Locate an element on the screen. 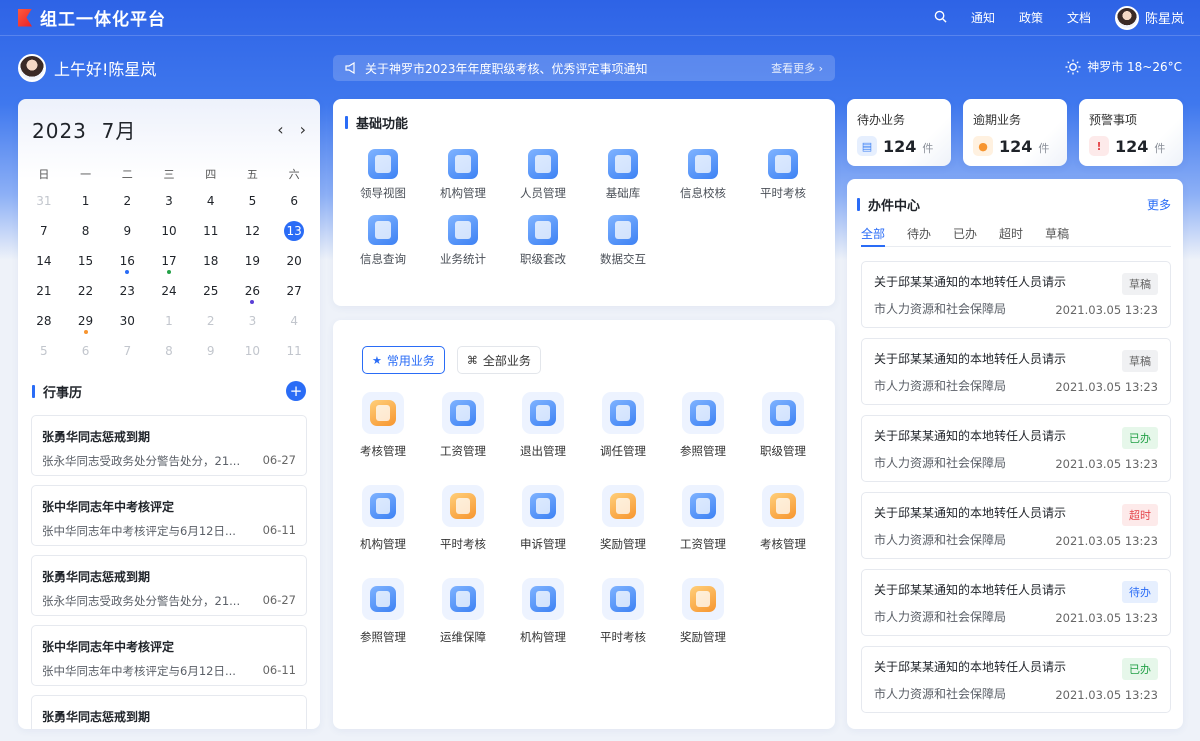 The image size is (1200, 741). basic-function-item: 人员管理 is located at coordinates (543, 175).